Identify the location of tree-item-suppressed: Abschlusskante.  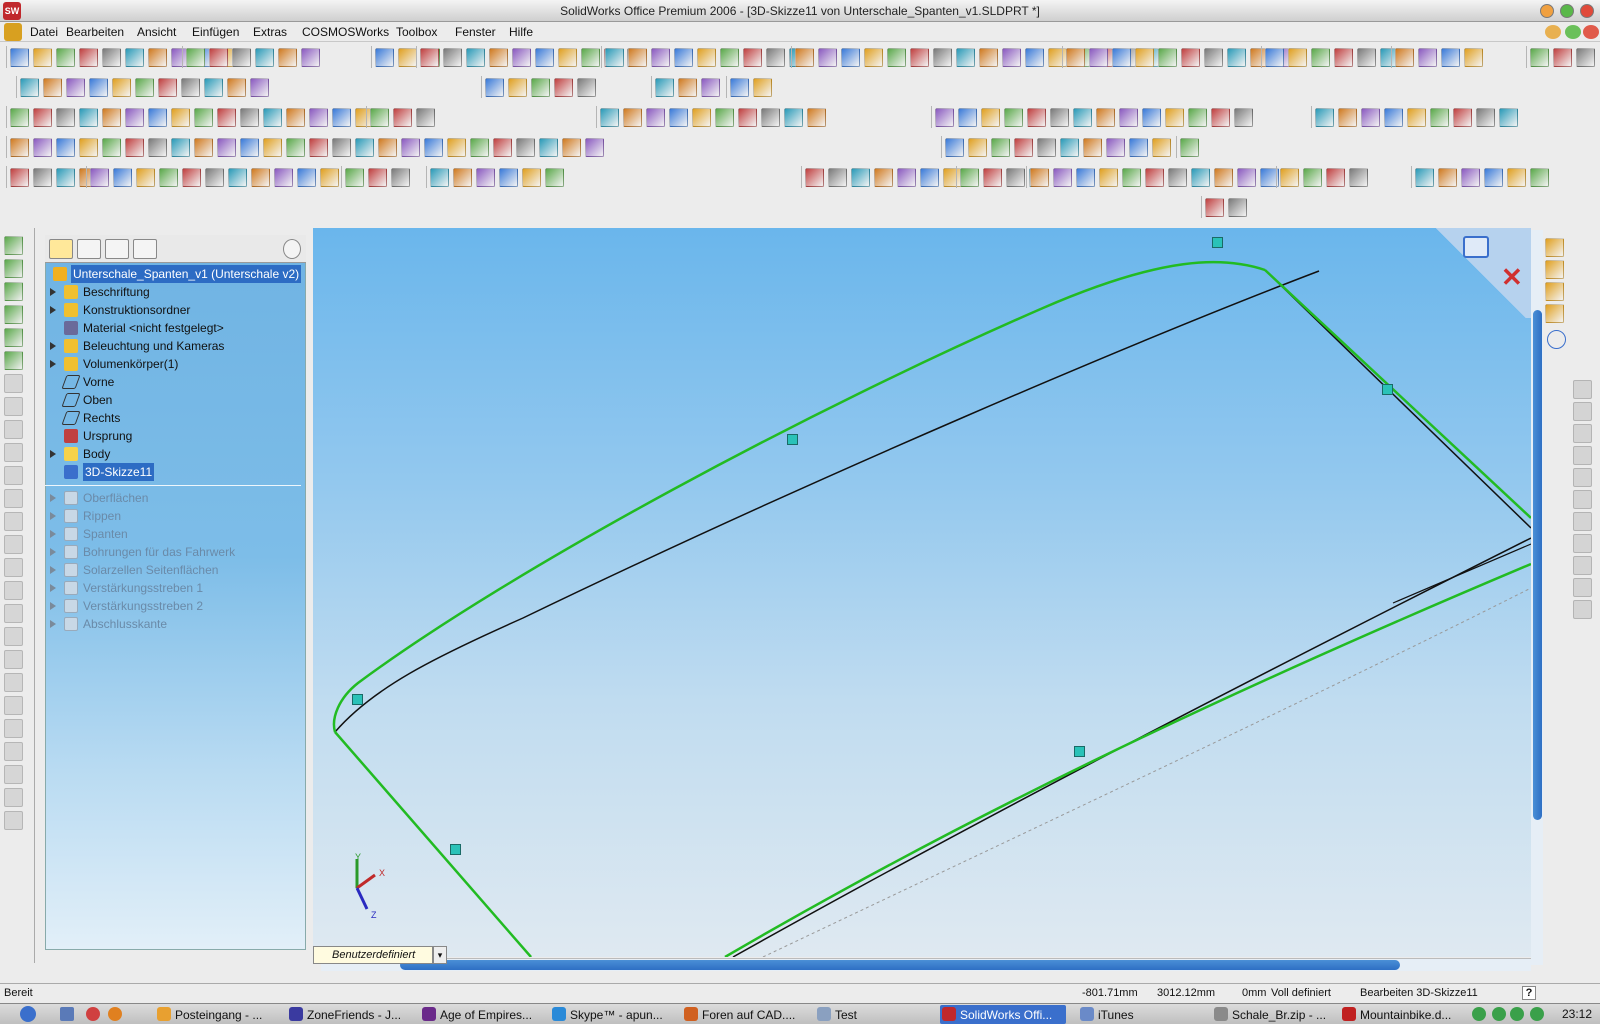
(175, 624).